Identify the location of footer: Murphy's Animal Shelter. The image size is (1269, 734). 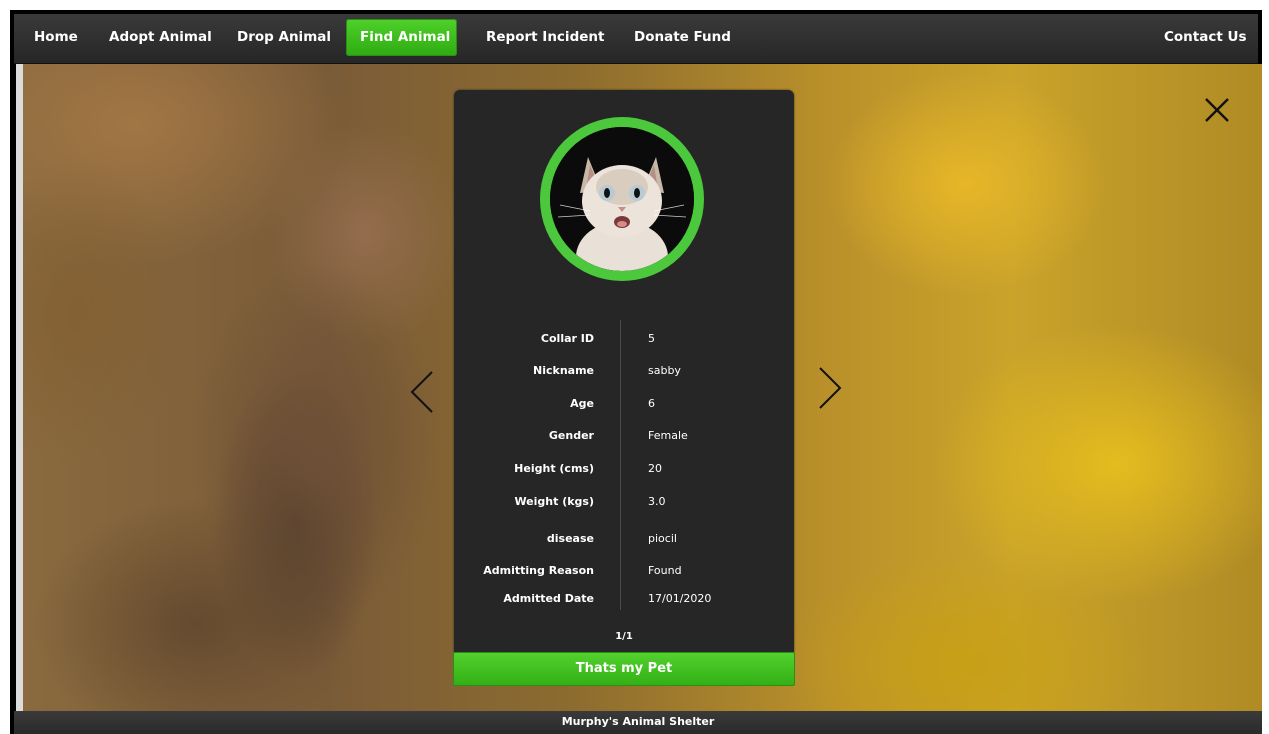
(638, 722).